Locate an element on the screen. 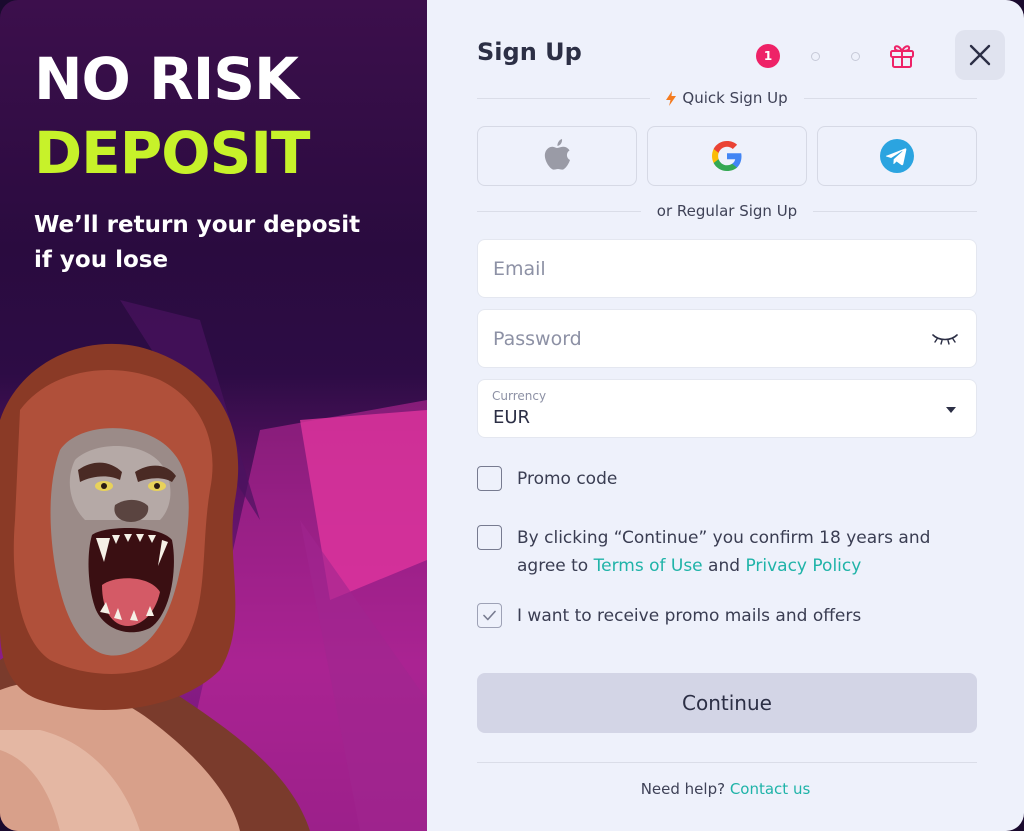  quick-signup-label: Quick Sign Up is located at coordinates (735, 98).